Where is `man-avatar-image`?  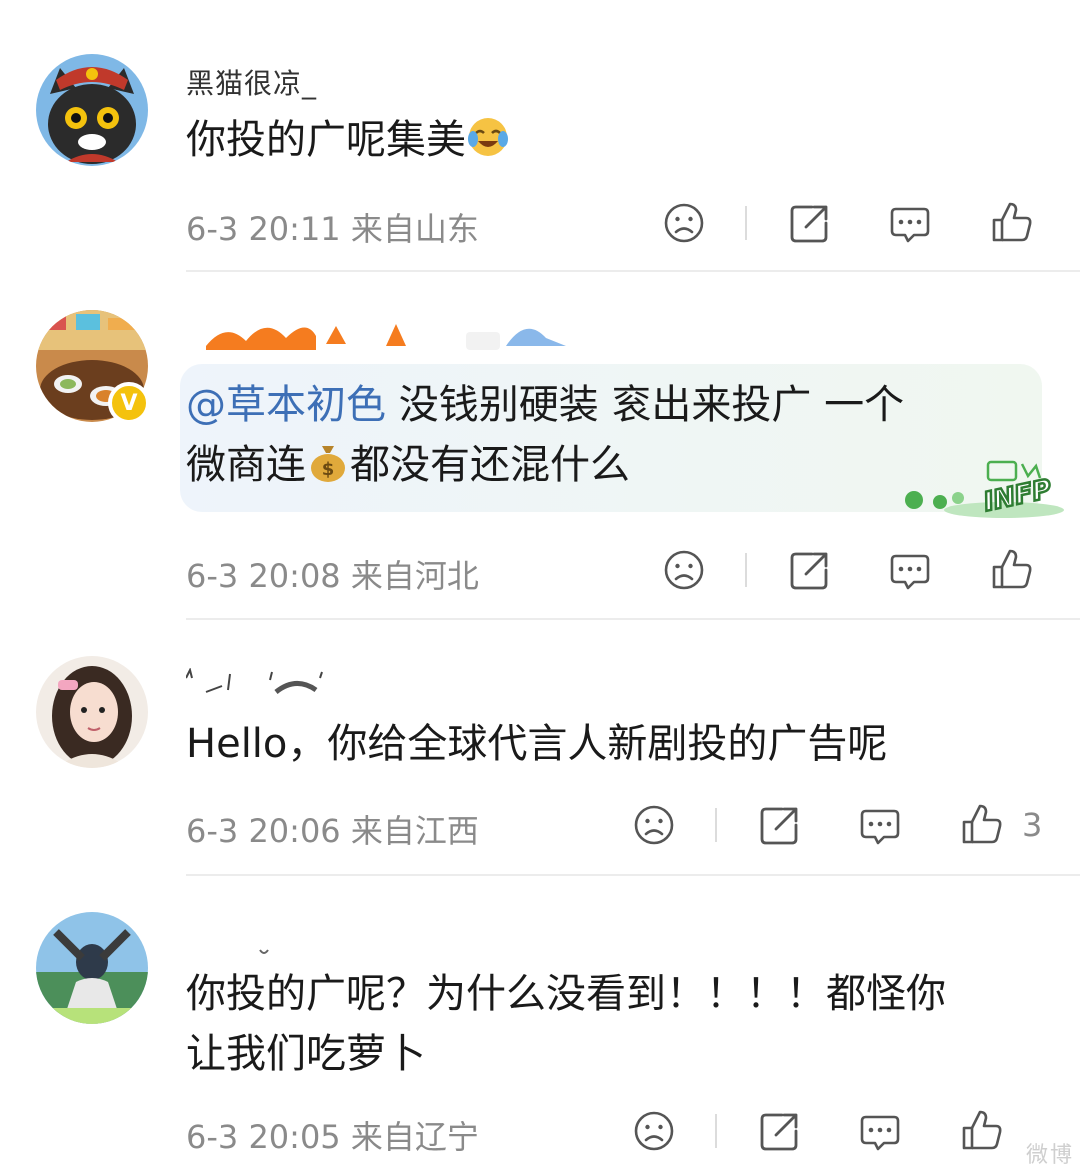 man-avatar-image is located at coordinates (92, 968).